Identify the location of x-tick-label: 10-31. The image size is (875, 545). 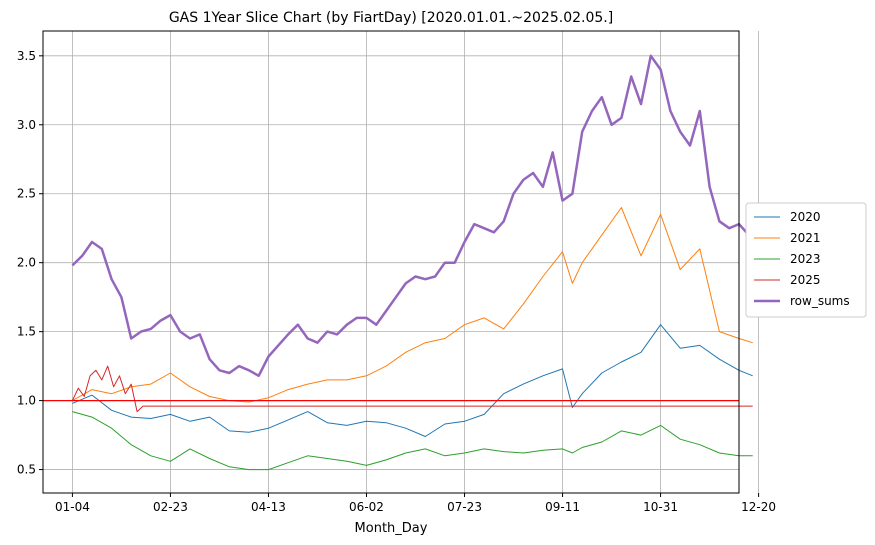
(660, 507).